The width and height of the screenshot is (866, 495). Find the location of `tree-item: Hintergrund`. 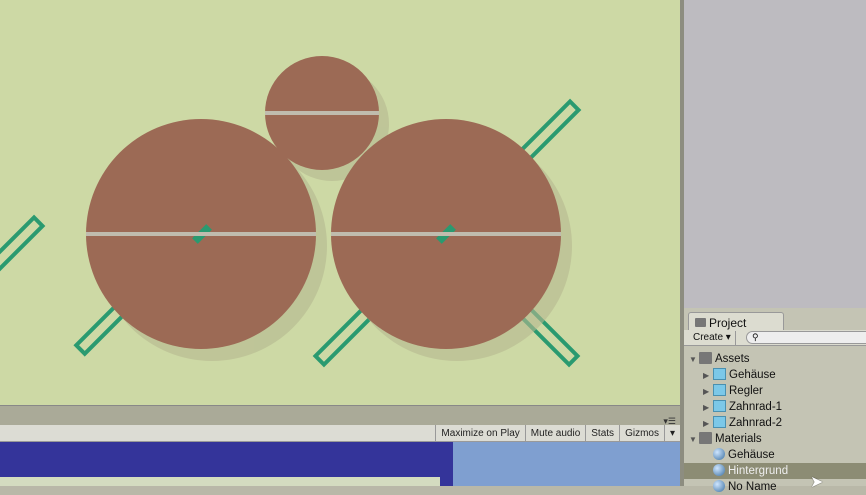

tree-item: Hintergrund is located at coordinates (775, 471).